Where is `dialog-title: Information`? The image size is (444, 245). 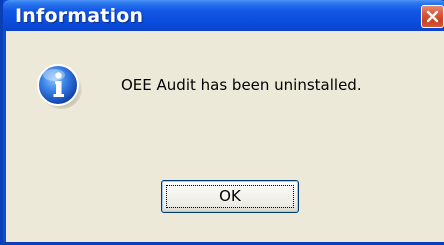 dialog-title: Information is located at coordinates (79, 16).